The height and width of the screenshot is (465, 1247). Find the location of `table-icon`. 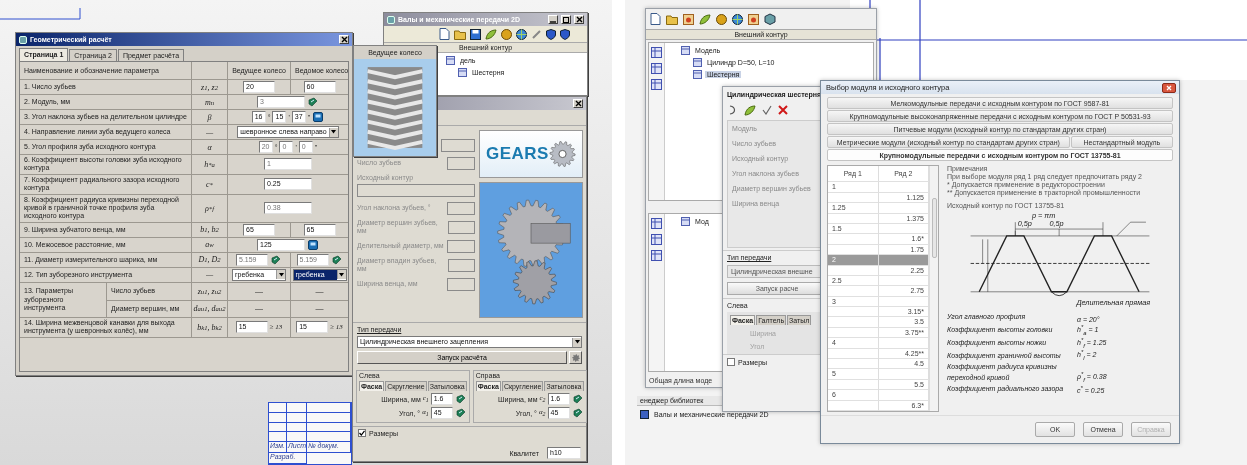

table-icon is located at coordinates (656, 239).